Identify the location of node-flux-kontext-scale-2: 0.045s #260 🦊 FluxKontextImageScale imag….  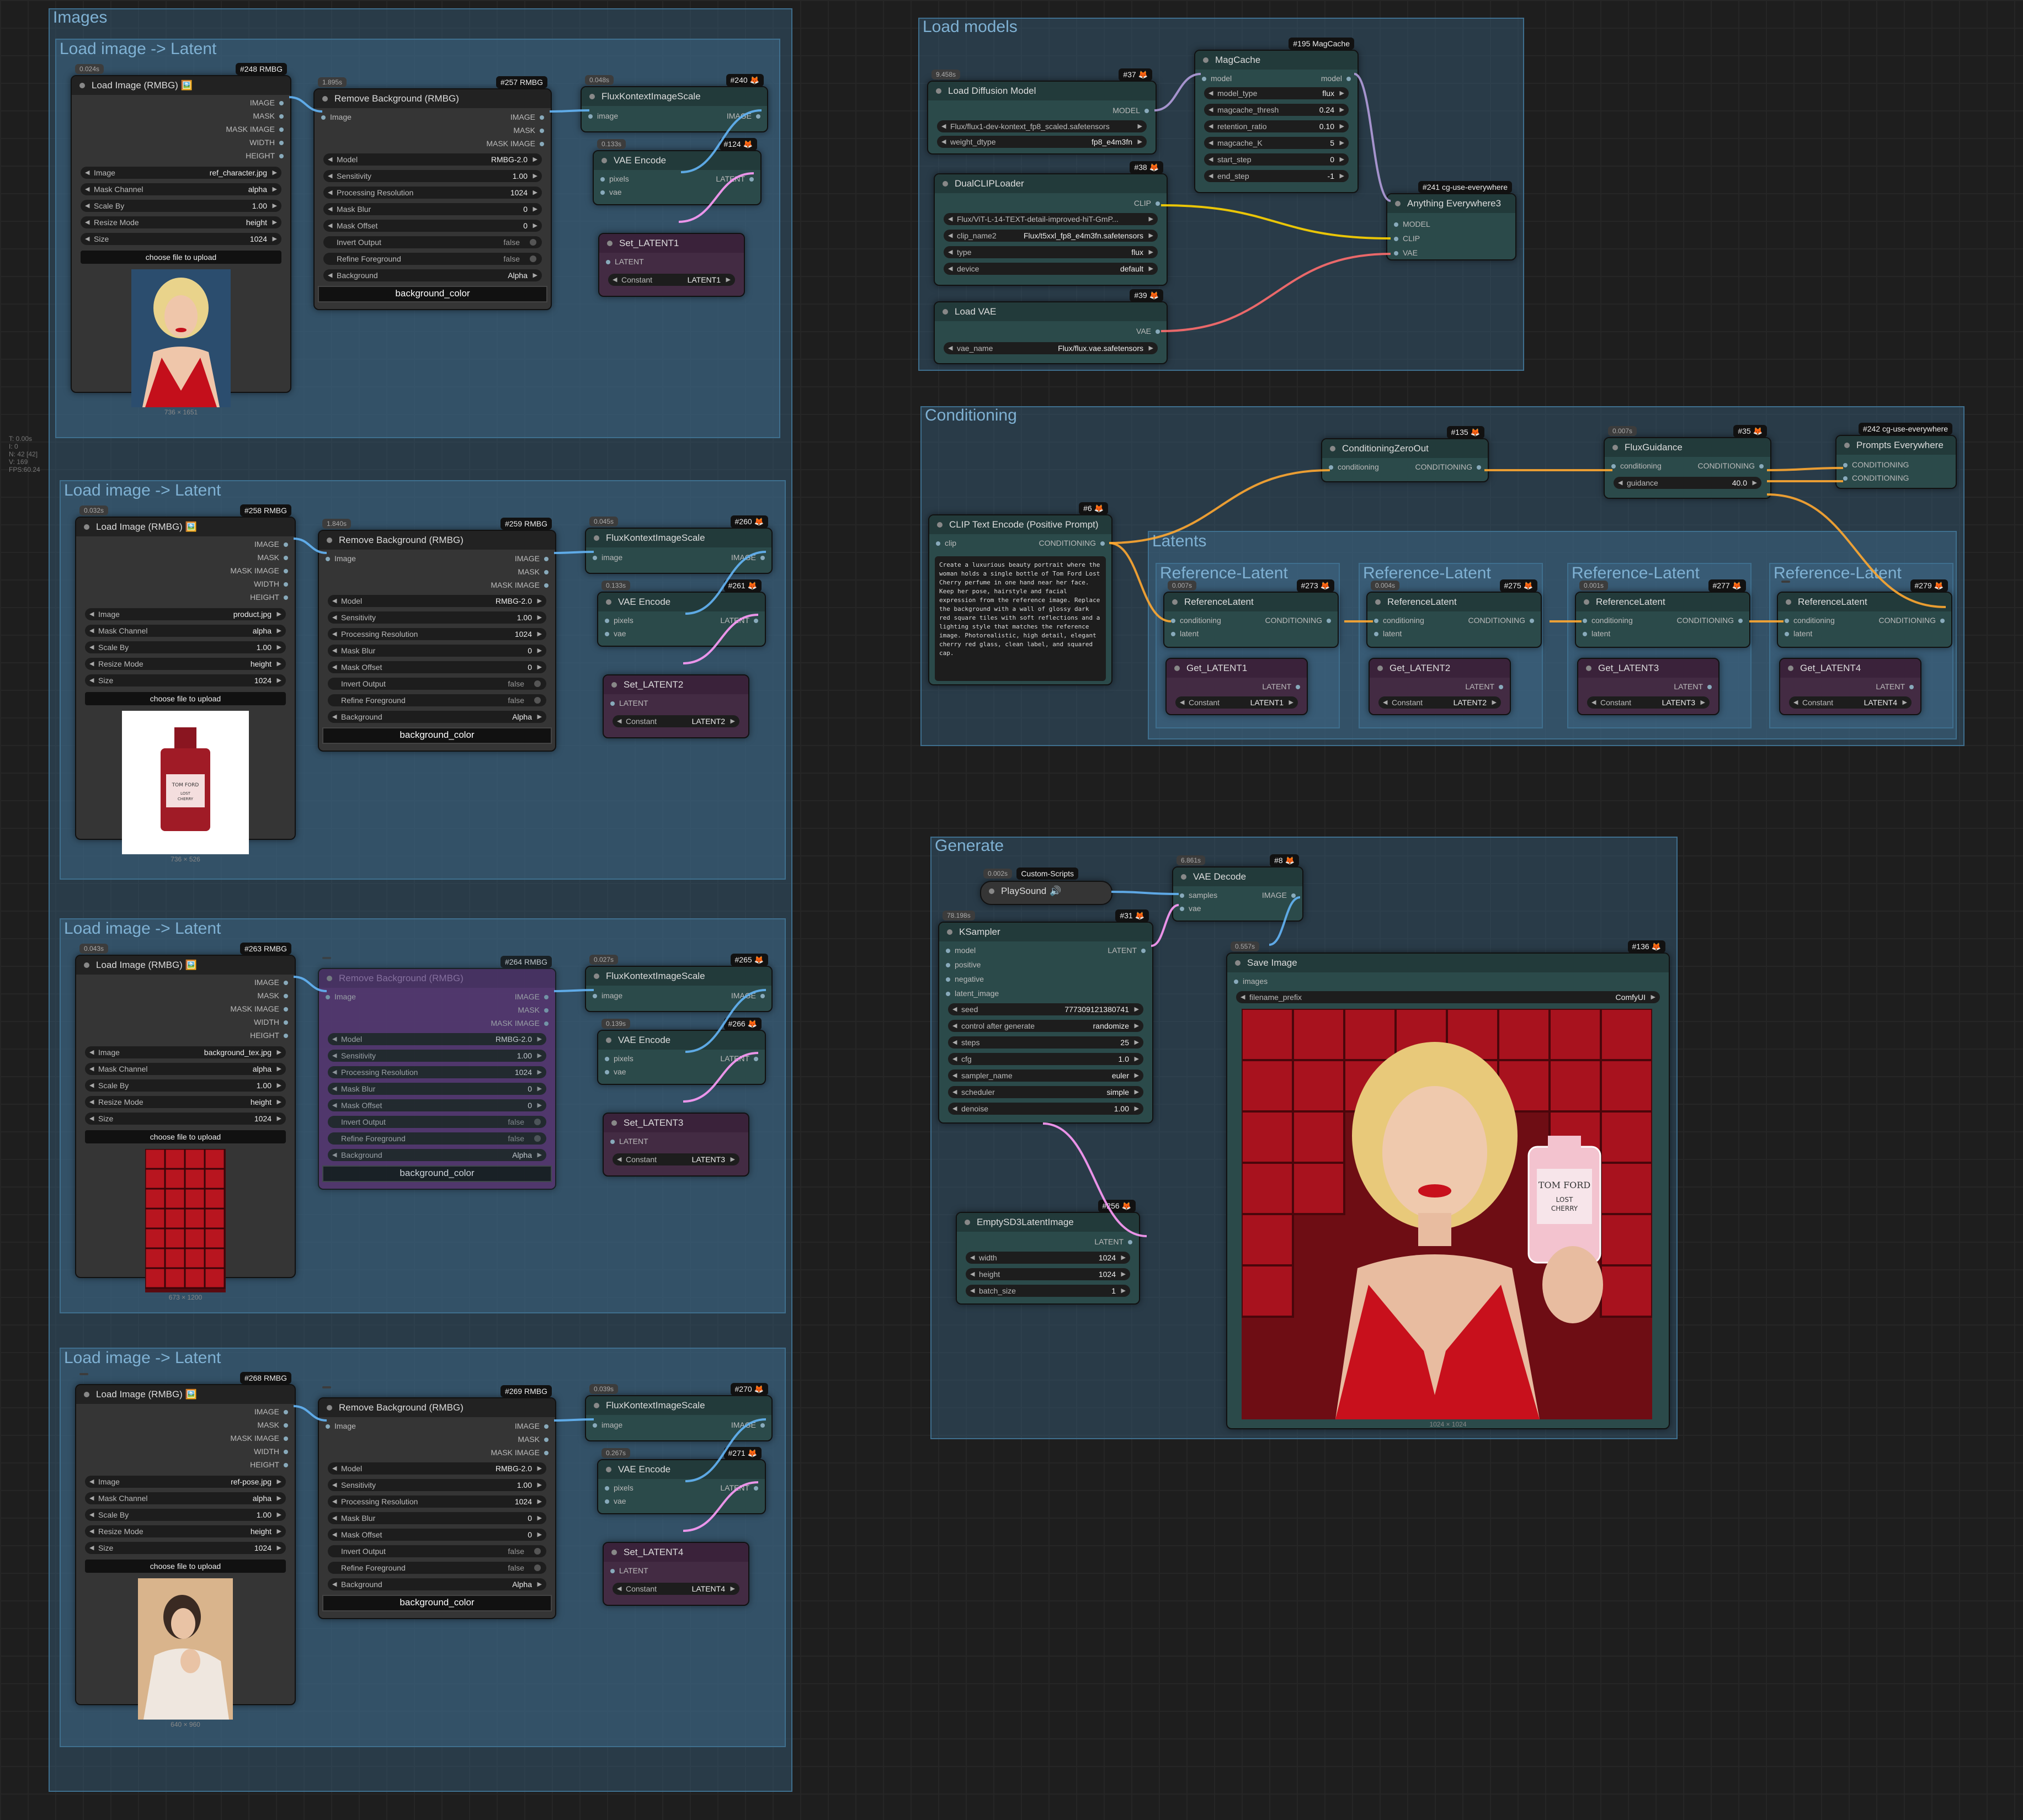
(679, 544).